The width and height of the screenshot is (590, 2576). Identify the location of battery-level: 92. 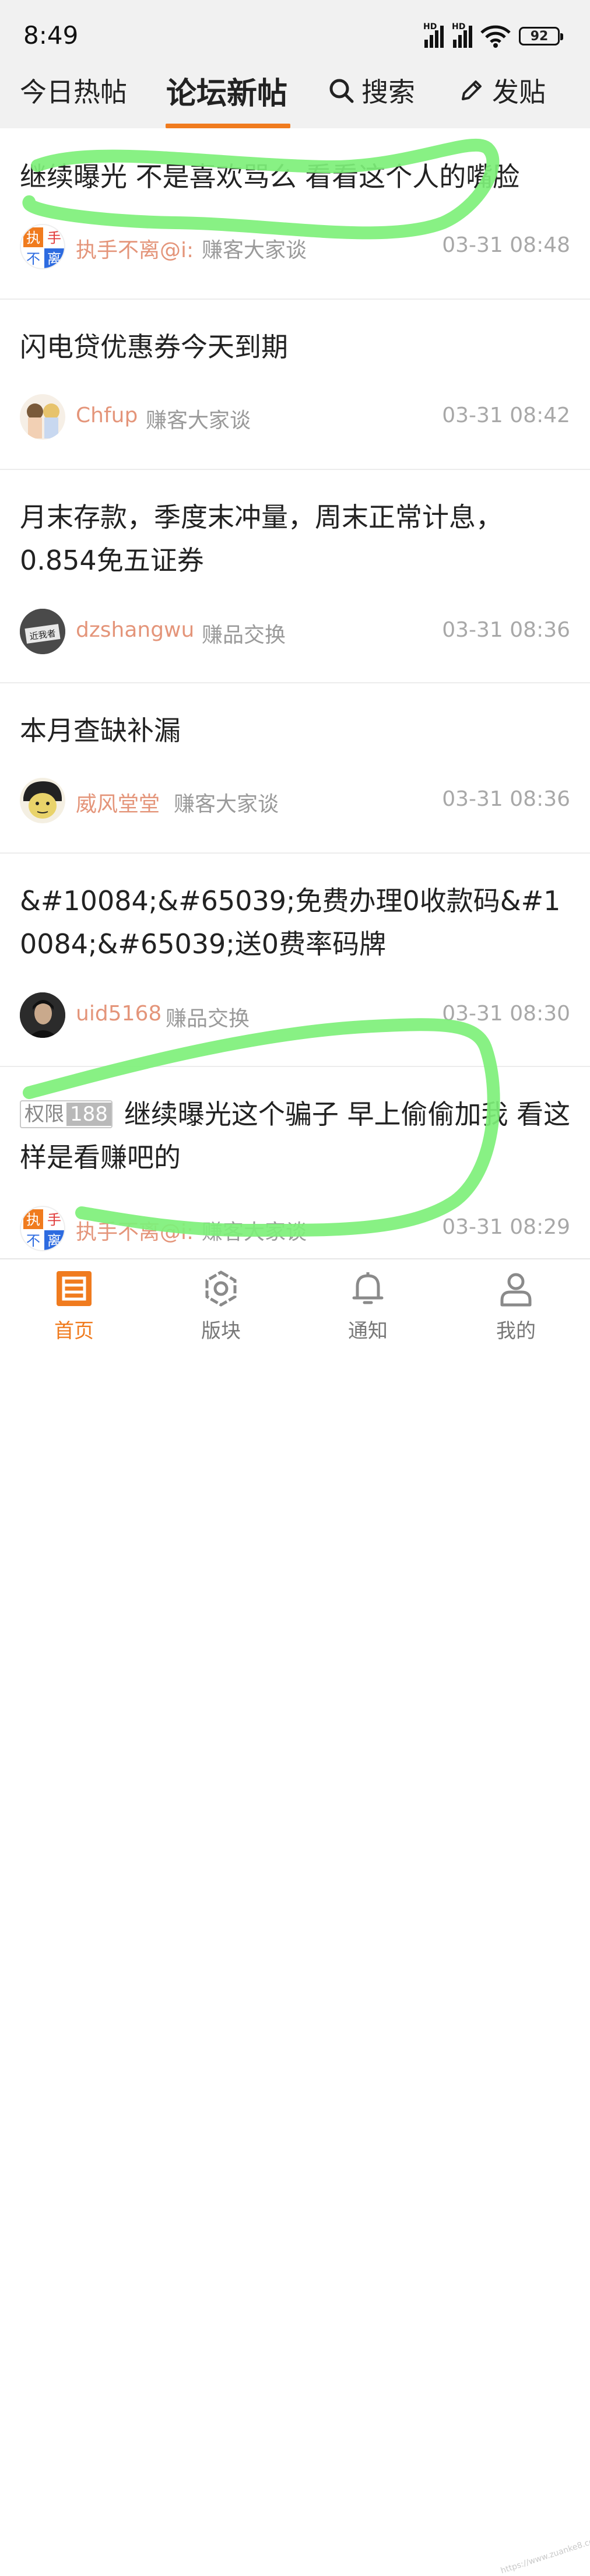
(539, 36).